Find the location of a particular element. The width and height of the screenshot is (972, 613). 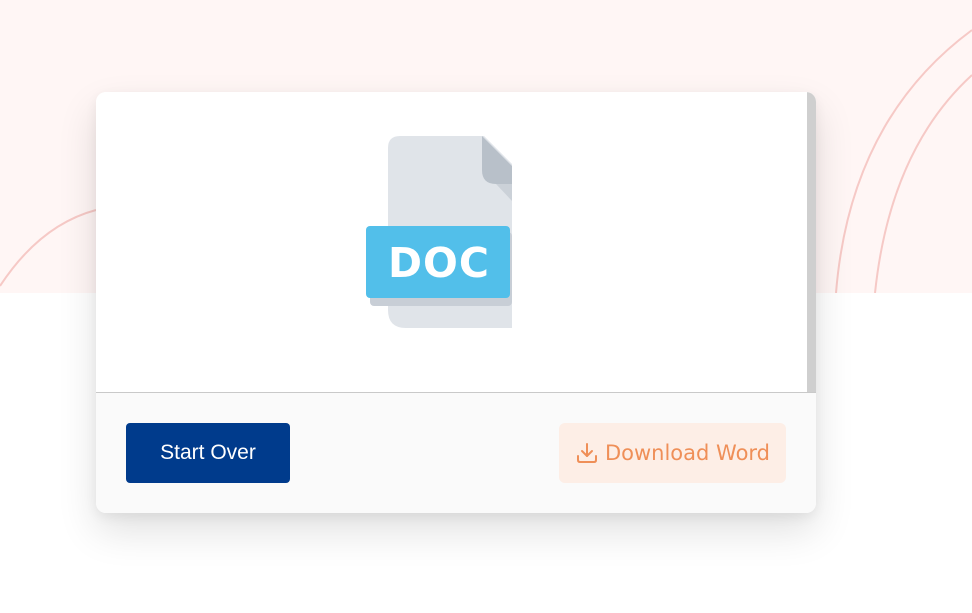

download-word-button: Download Word is located at coordinates (672, 453).